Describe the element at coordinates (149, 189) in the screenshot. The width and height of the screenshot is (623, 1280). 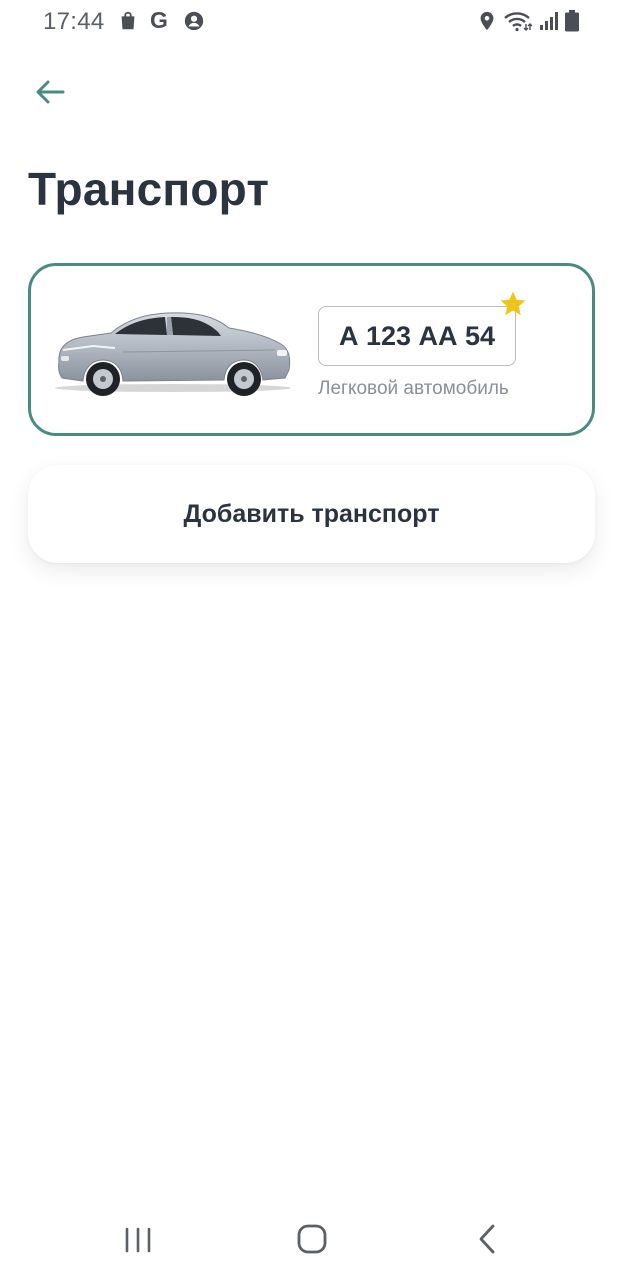
I see `page-title: Транспорт` at that location.